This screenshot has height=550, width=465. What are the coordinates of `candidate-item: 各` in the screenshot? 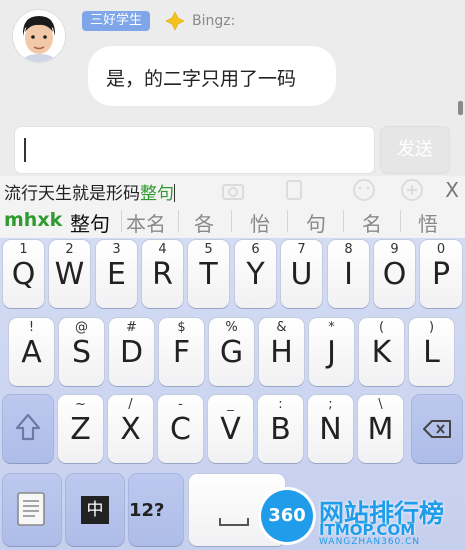 It's located at (204, 222).